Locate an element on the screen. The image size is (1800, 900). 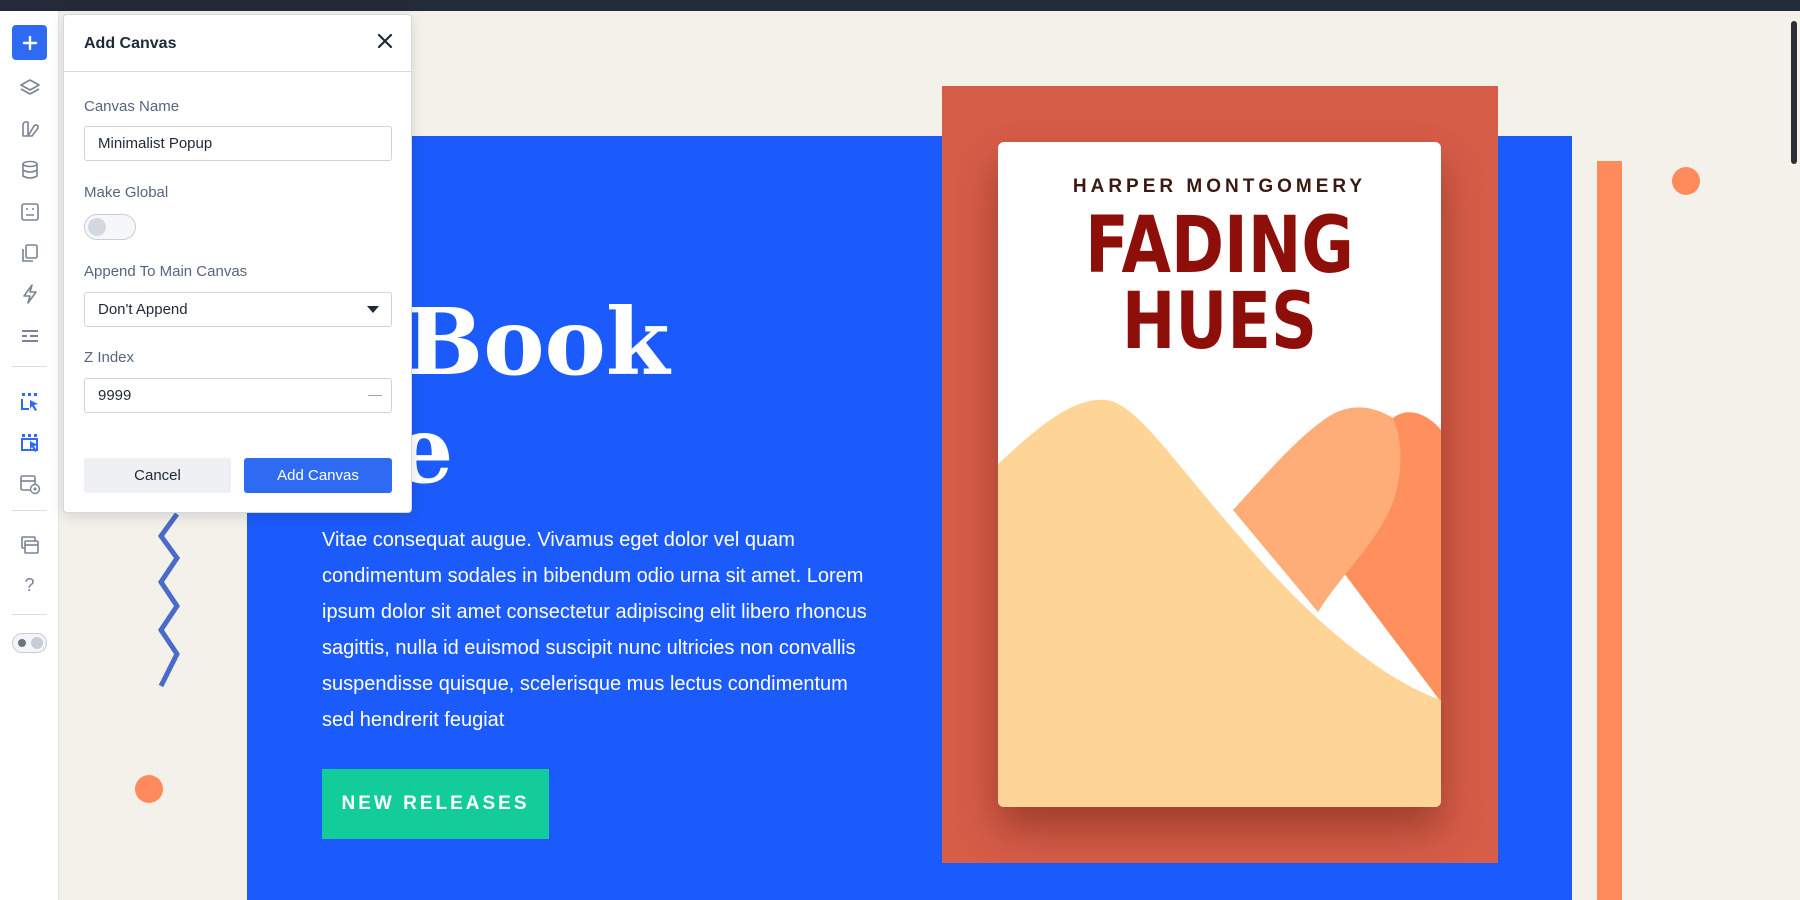
windows-icon is located at coordinates (29, 544).